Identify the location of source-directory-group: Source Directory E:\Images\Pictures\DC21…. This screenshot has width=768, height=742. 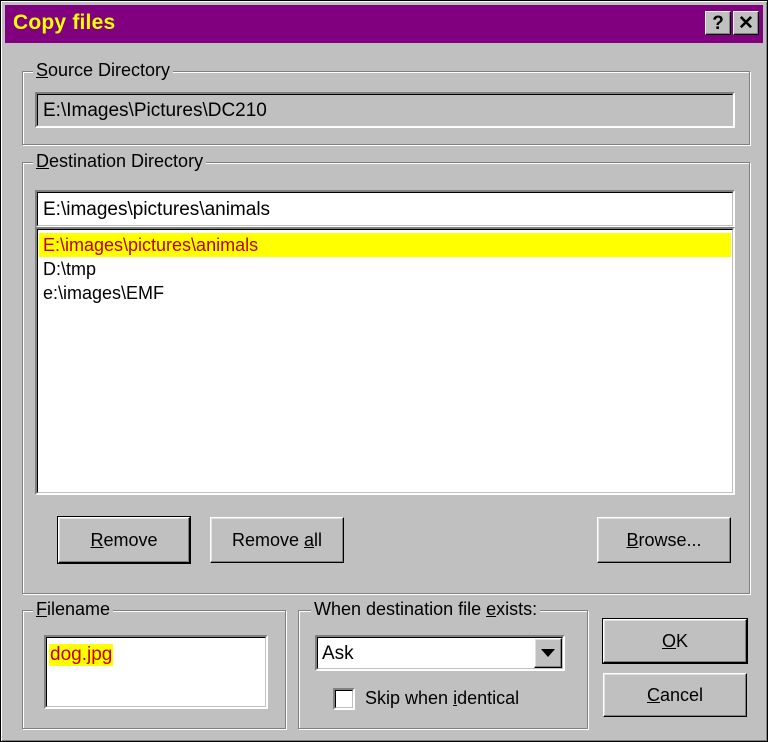
(386, 102).